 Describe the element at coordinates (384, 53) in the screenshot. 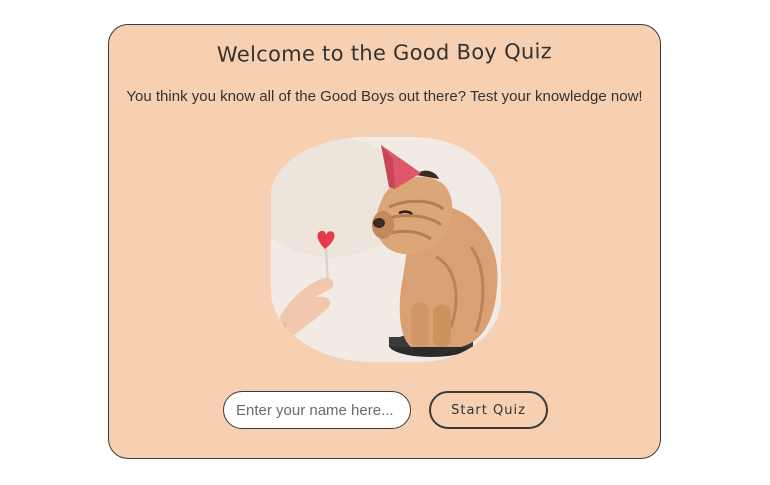

I see `page-title: Welcome to the Good Boy Quiz` at that location.